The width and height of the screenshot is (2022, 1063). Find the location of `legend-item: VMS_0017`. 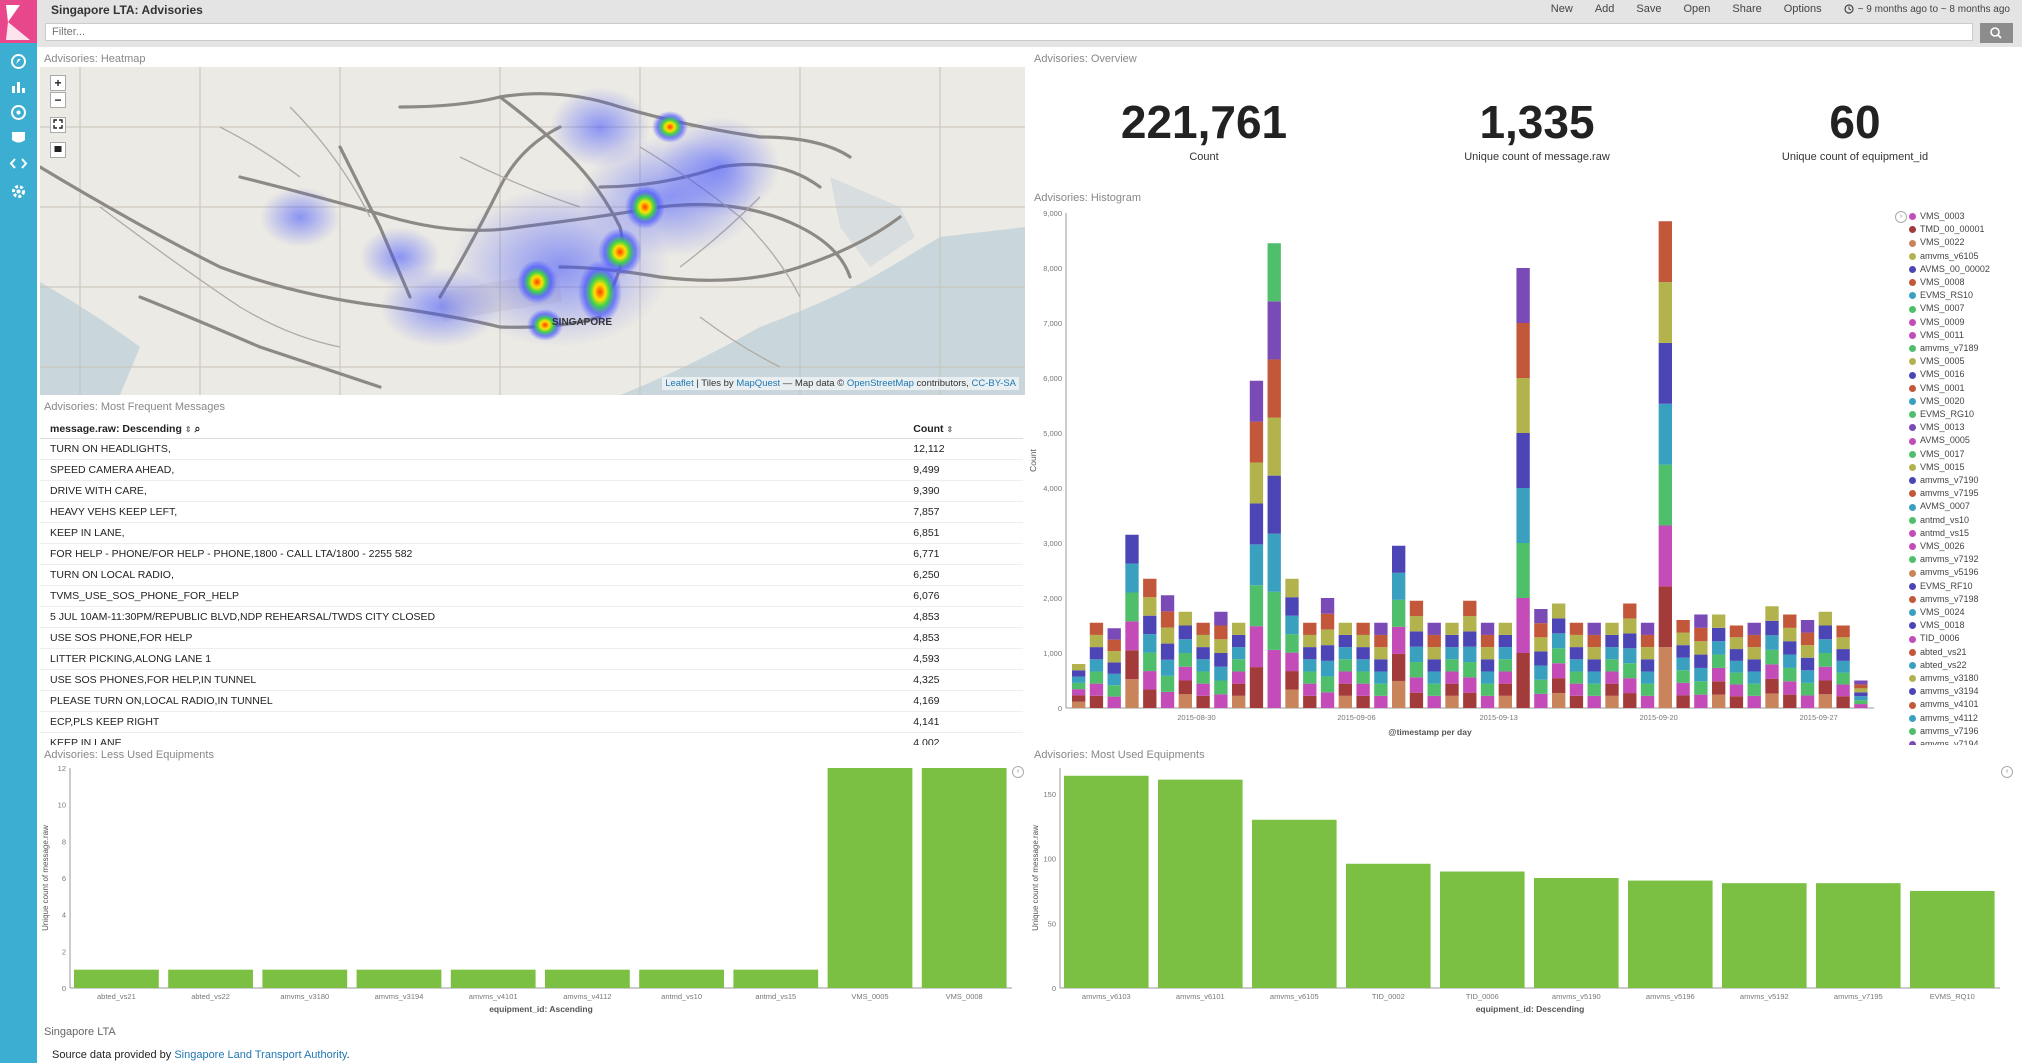

legend-item: VMS_0017 is located at coordinates (1937, 454).